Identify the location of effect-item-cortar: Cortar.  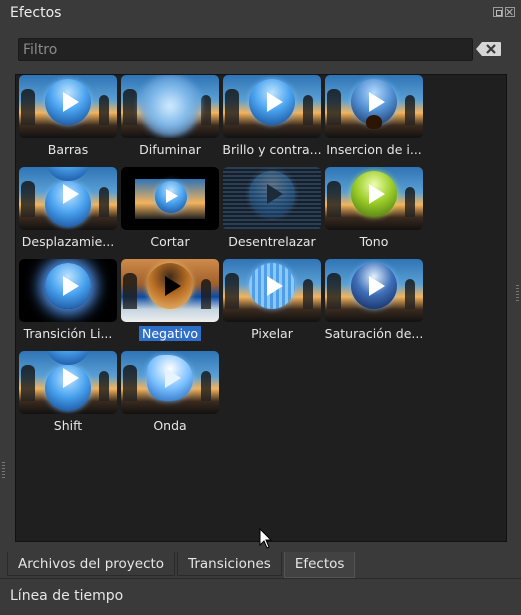
(169, 211).